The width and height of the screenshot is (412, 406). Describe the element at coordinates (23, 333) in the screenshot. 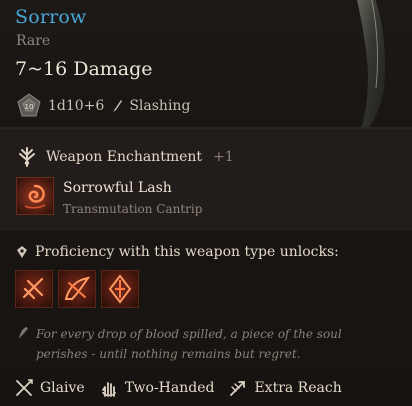

I see `quill-icon` at that location.